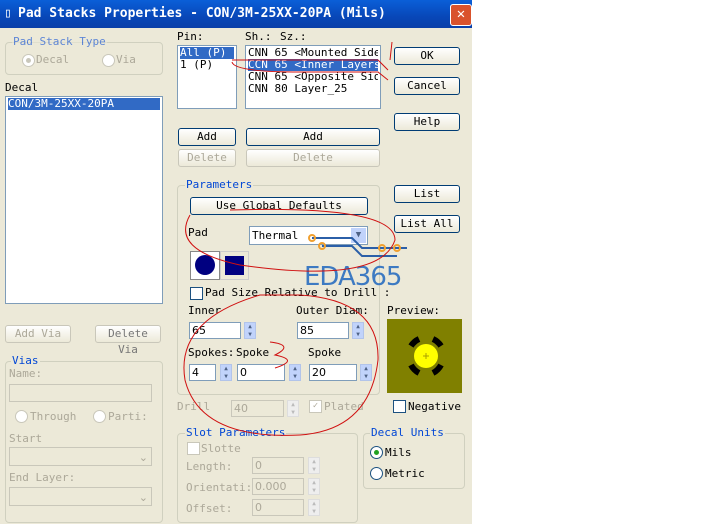 This screenshot has height=524, width=720. What do you see at coordinates (314, 507) in the screenshot?
I see `offset-spinner: ▲ ▼` at bounding box center [314, 507].